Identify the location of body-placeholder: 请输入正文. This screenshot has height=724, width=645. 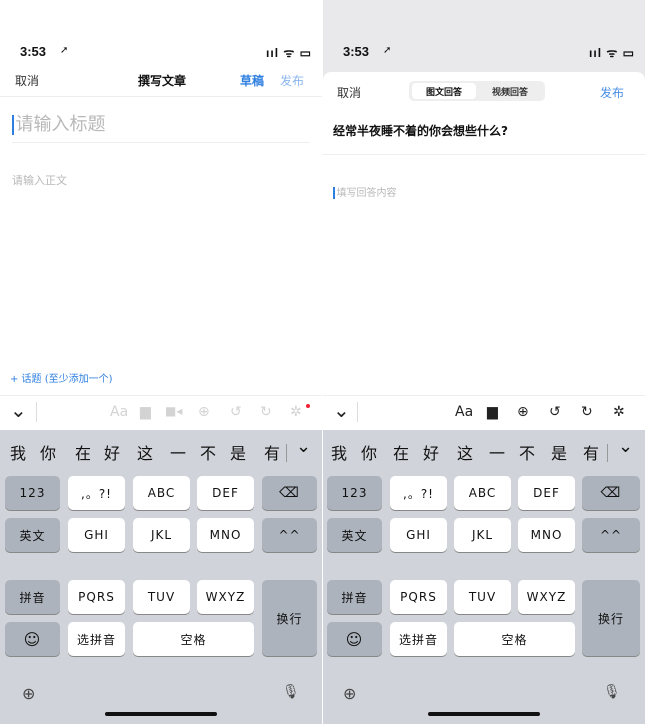
(39, 180).